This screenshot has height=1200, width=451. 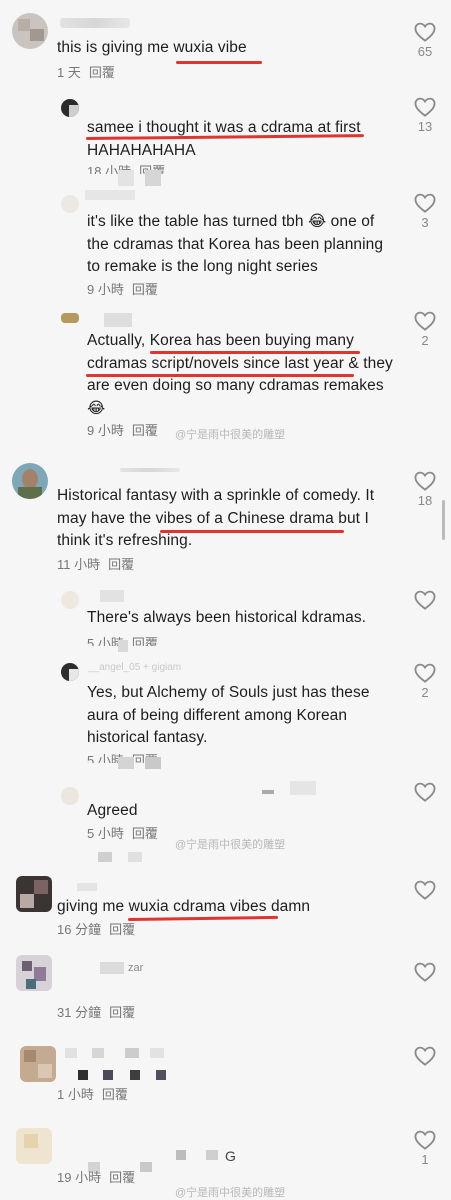 I want to click on comment-time: 1 天, so click(x=69, y=72).